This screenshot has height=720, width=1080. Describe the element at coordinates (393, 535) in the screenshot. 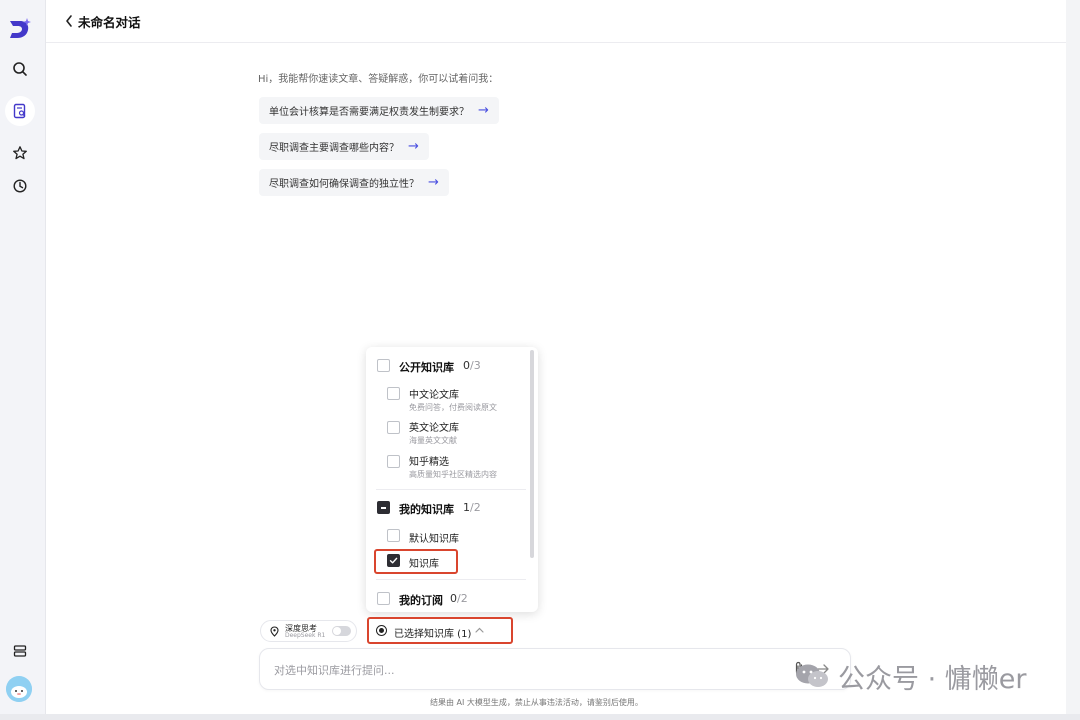

I see `kb-checkbox-default` at that location.